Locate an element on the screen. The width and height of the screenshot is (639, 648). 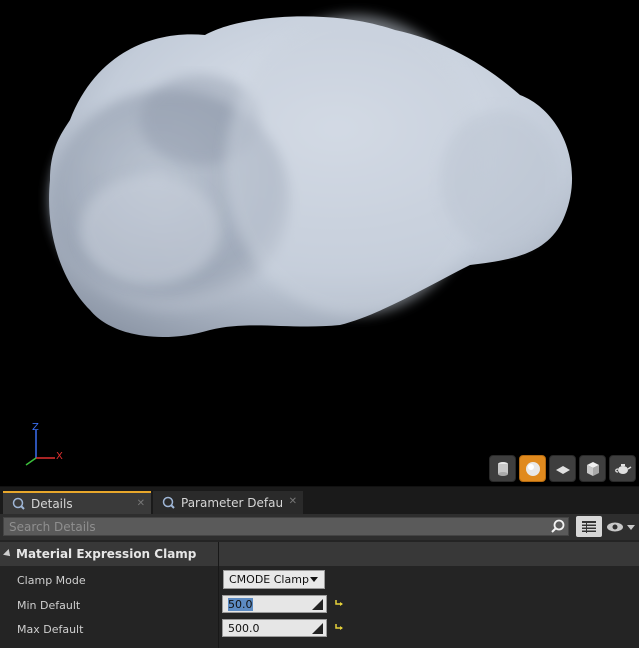
property-matrix-button is located at coordinates (589, 526).